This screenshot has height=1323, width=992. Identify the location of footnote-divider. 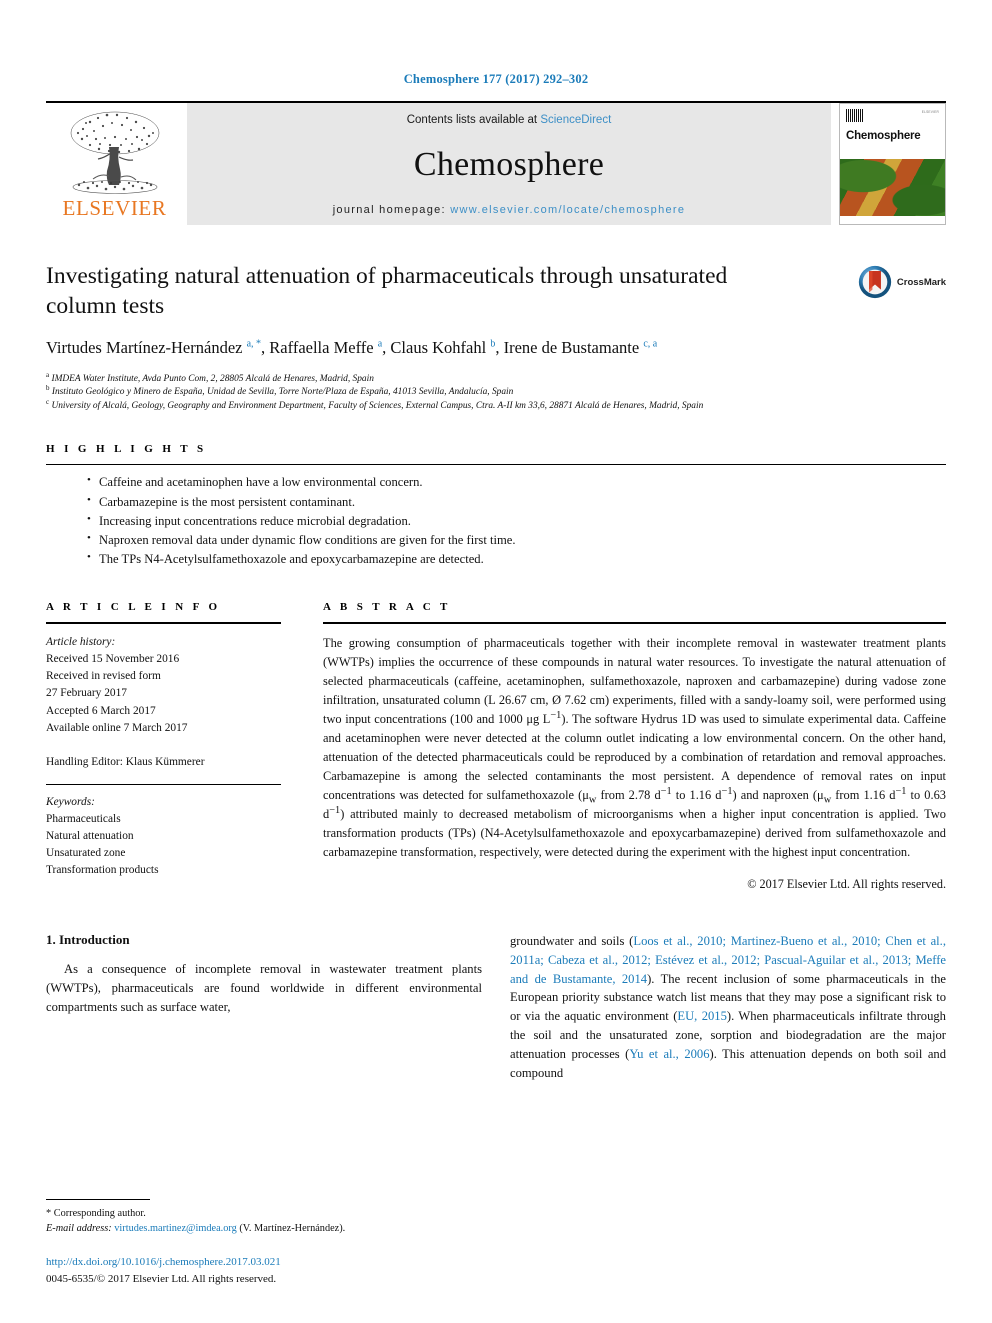
(98, 1199).